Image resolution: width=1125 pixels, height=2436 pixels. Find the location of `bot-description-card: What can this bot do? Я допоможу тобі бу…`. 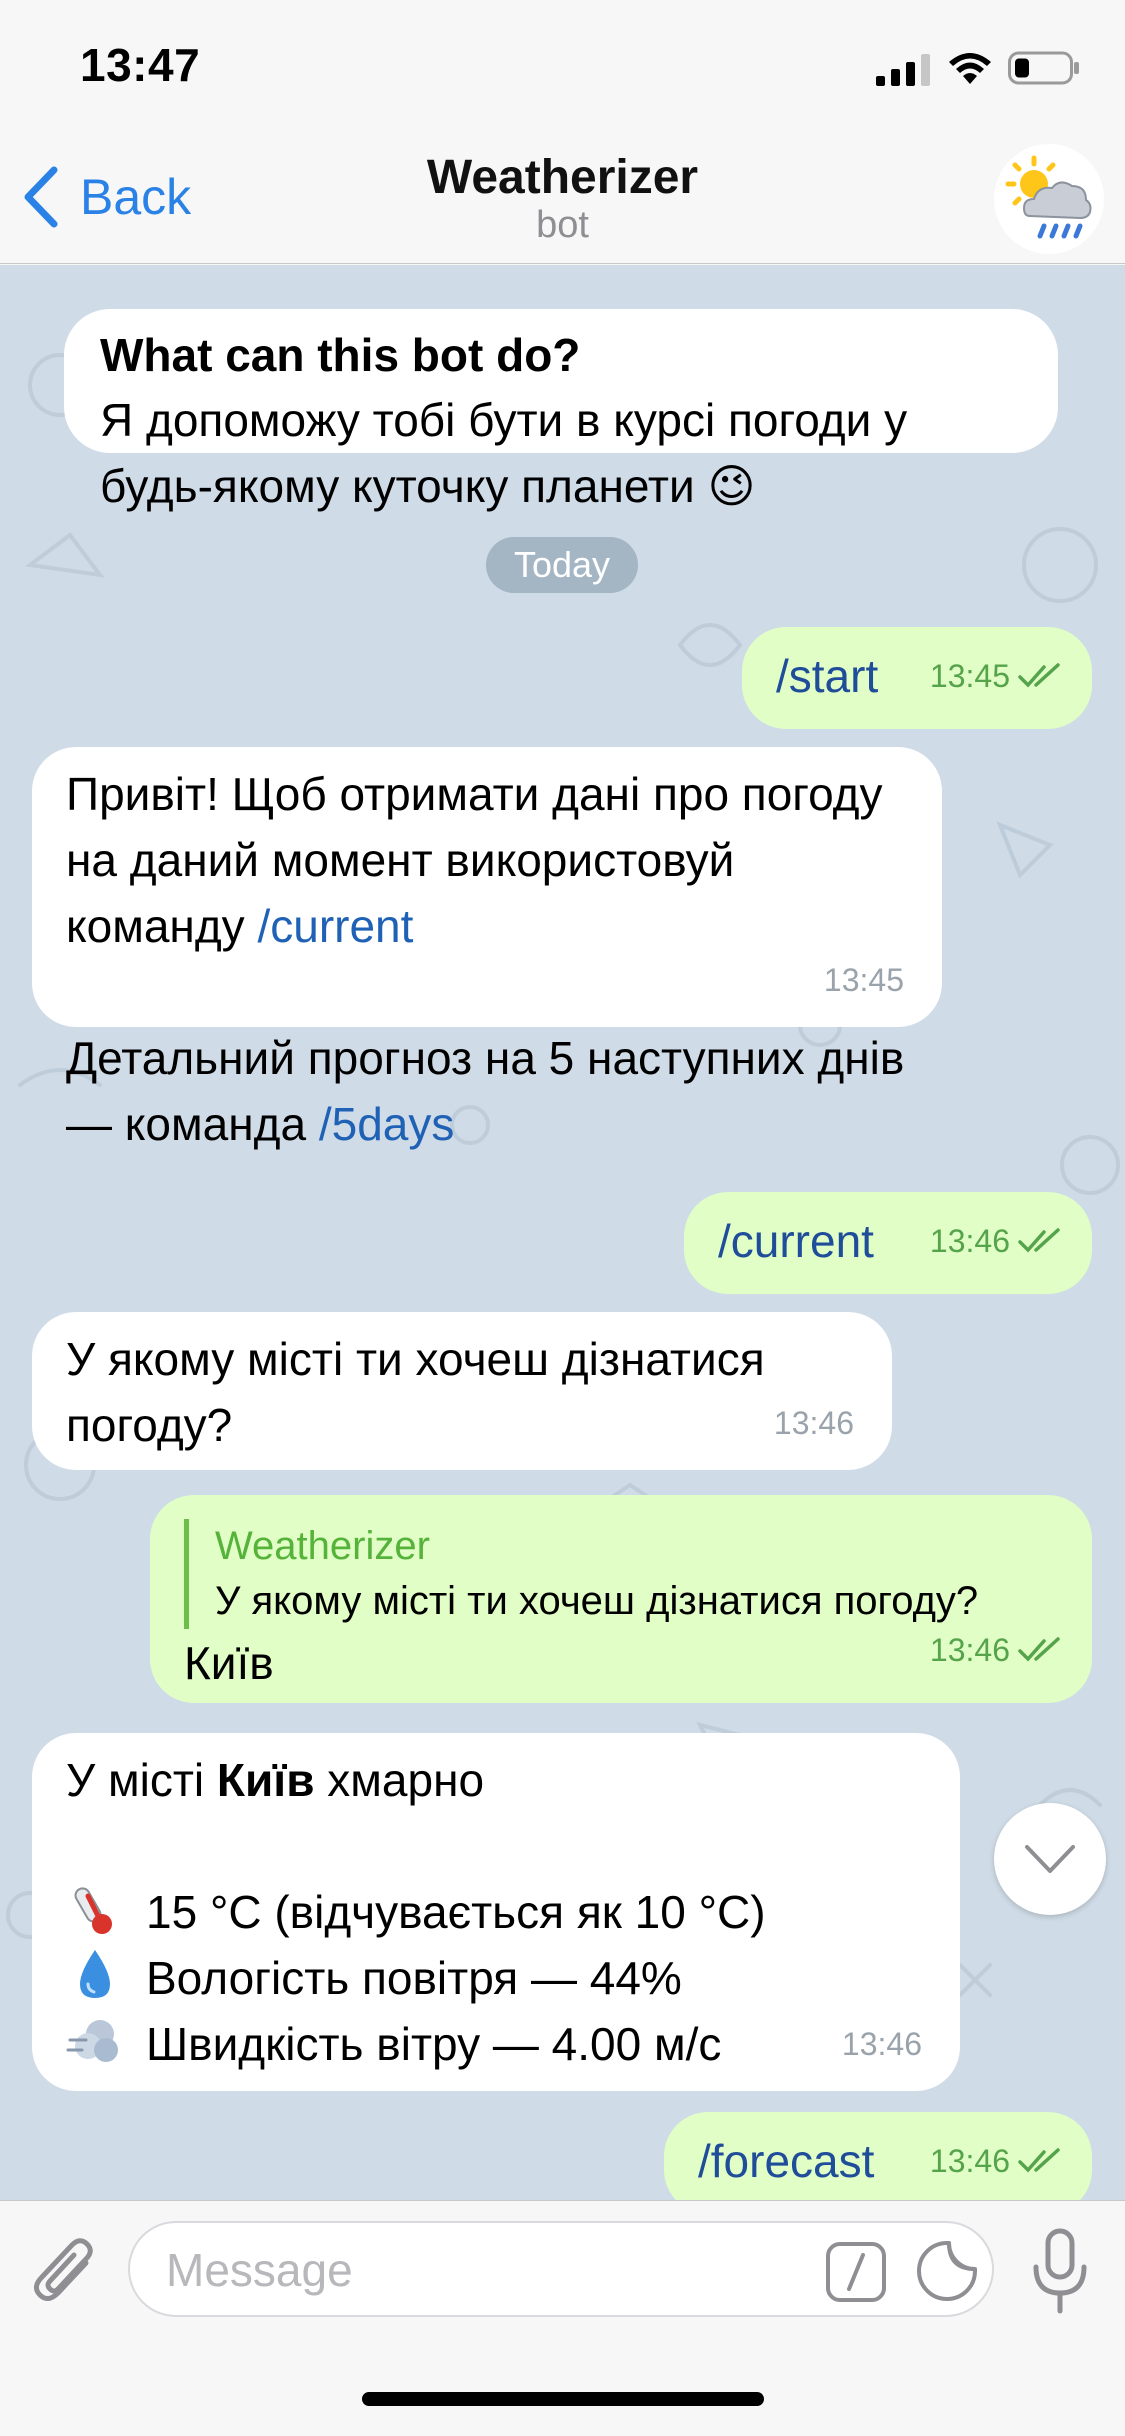

bot-description-card: What can this bot do? Я допоможу тобі бу… is located at coordinates (561, 410).